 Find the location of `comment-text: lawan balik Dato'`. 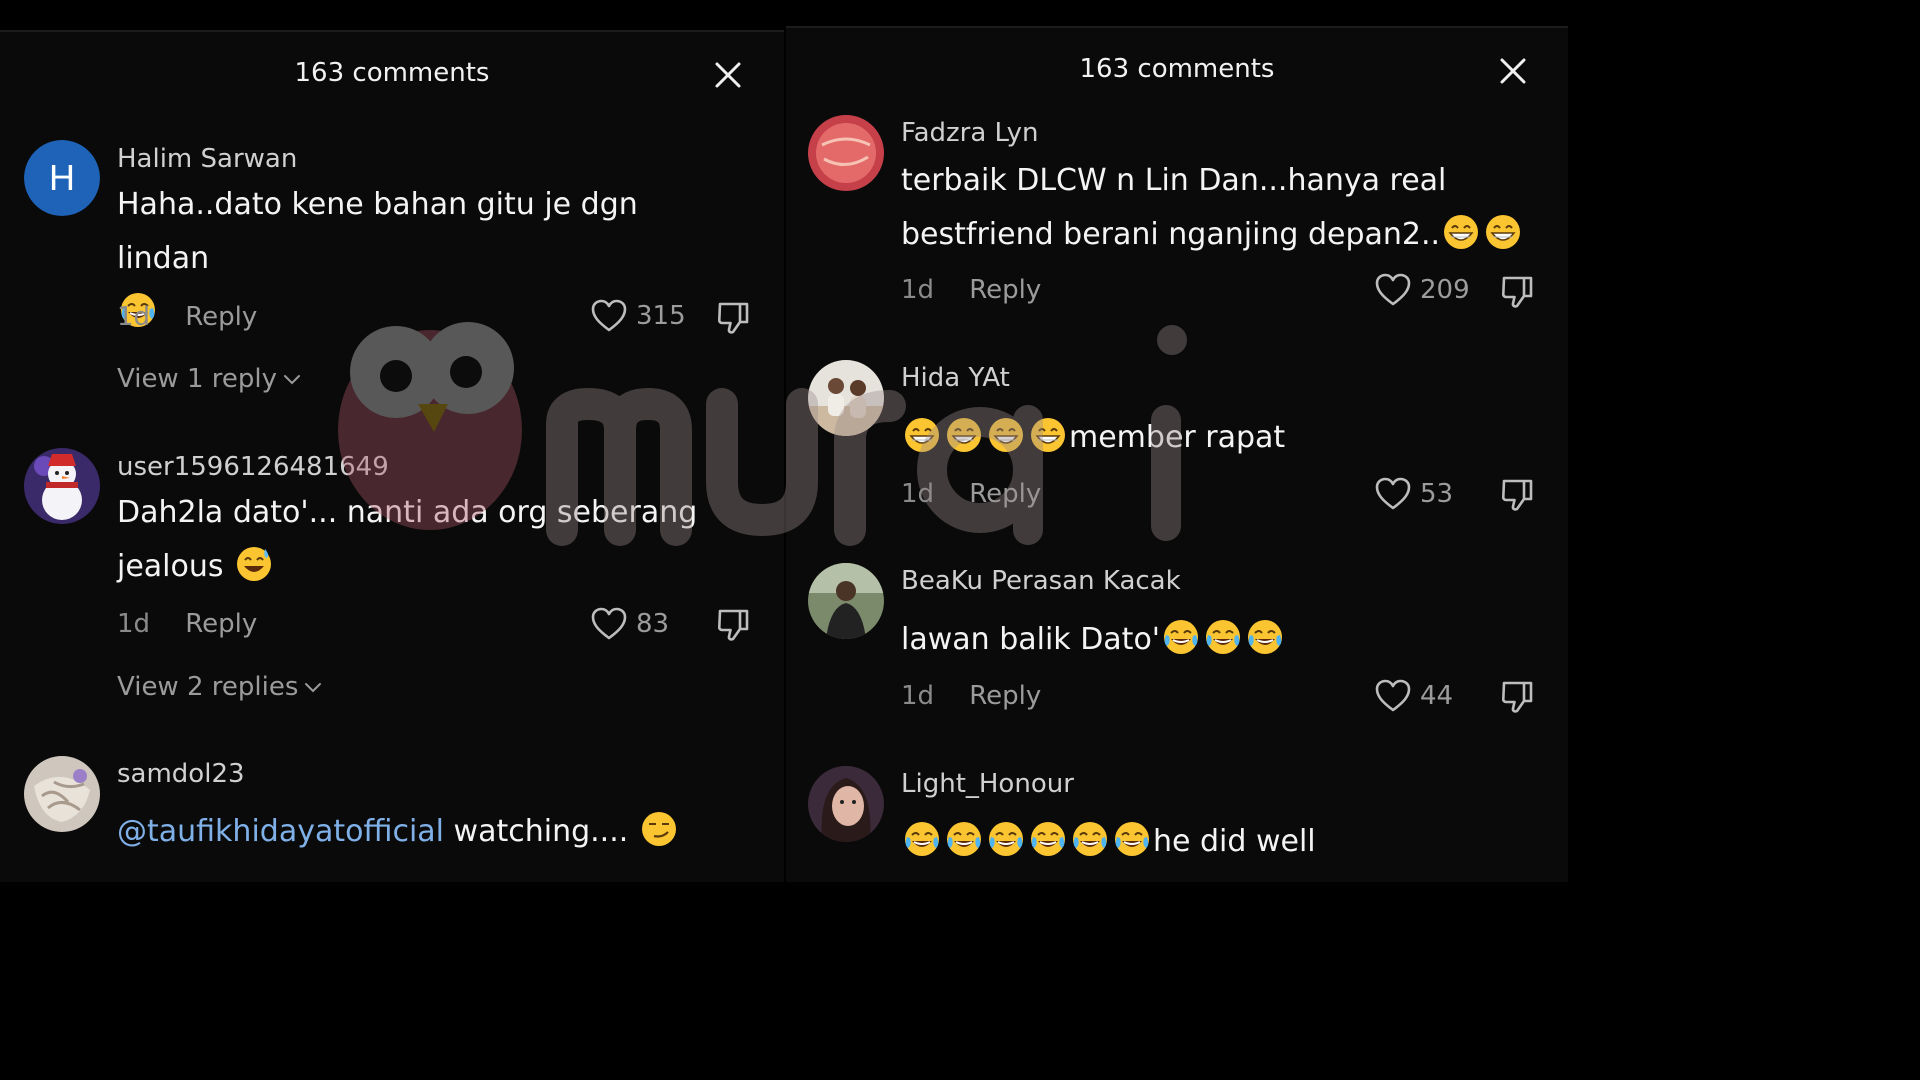

comment-text: lawan balik Dato' is located at coordinates (1216, 640).